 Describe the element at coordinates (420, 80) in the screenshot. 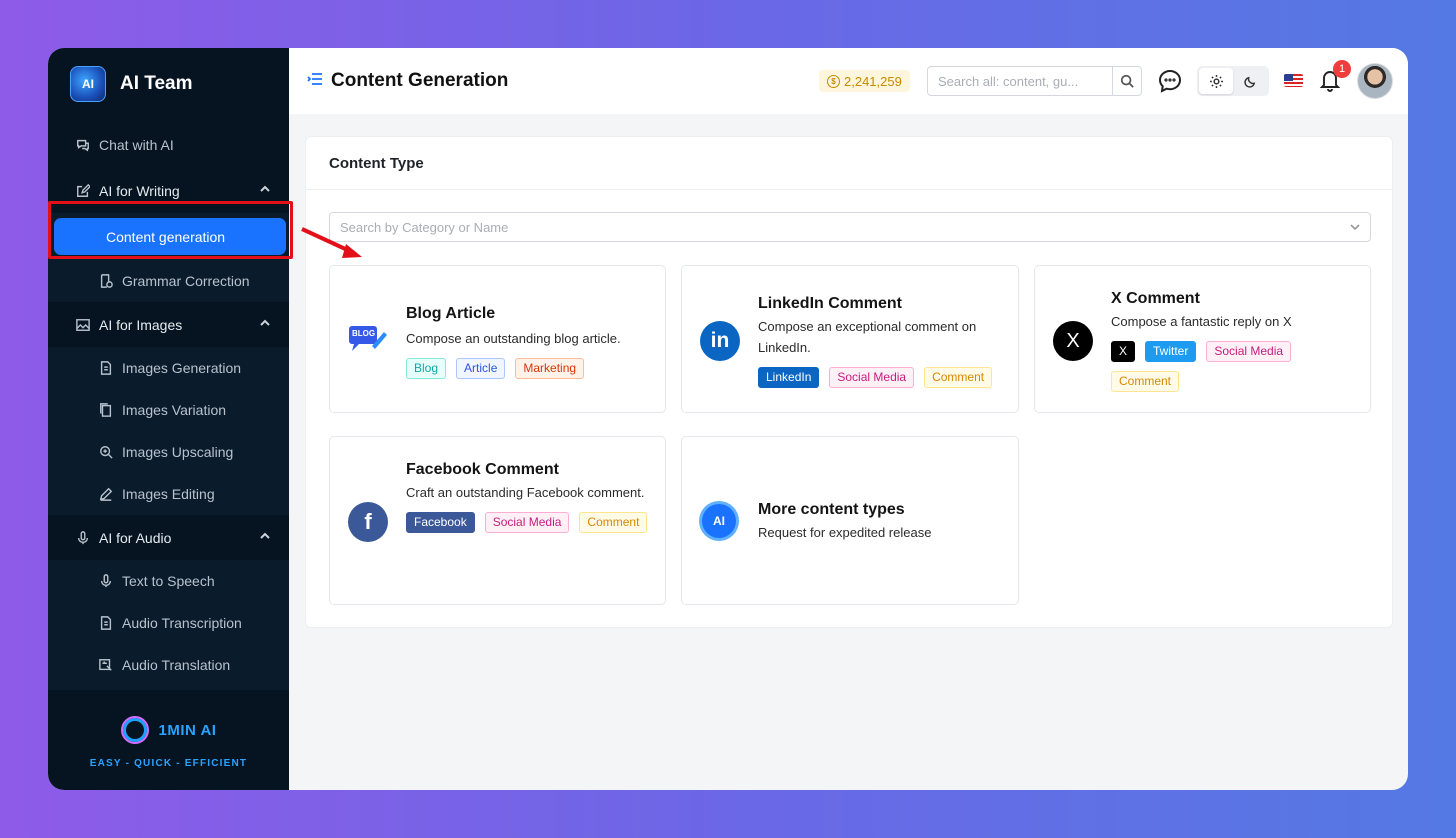

I see `page-title: Content Generation` at that location.